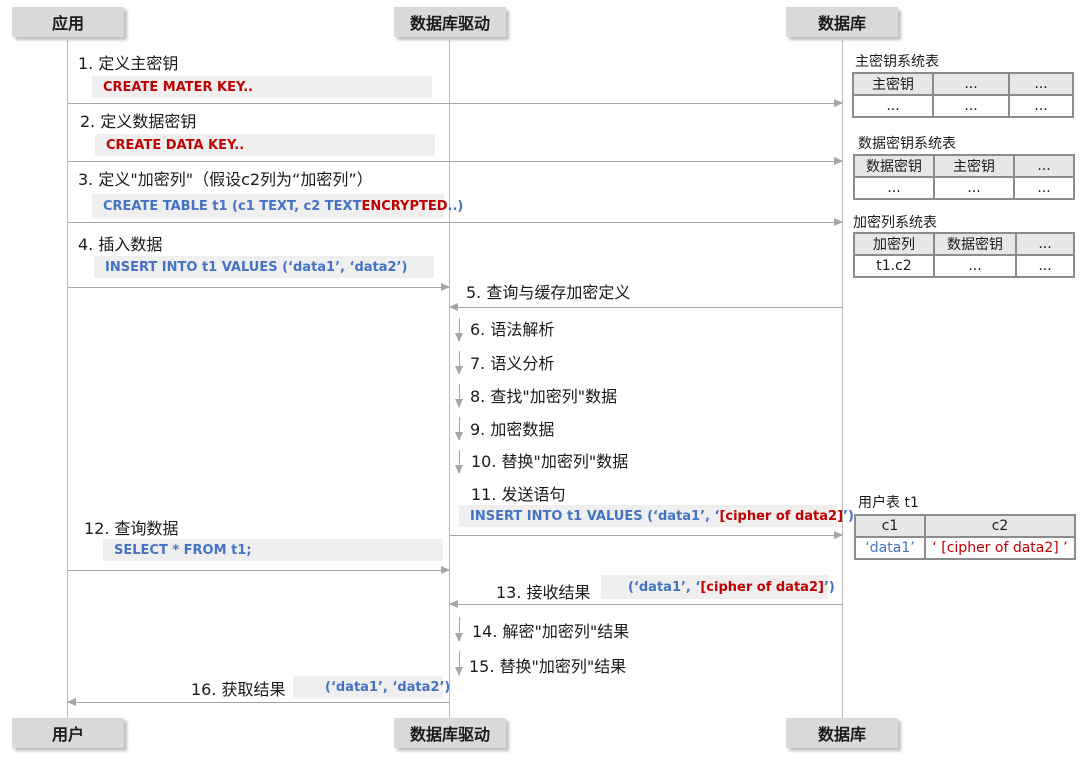 The width and height of the screenshot is (1084, 761). Describe the element at coordinates (131, 528) in the screenshot. I see `step-12-label: 12. 查询数据` at that location.